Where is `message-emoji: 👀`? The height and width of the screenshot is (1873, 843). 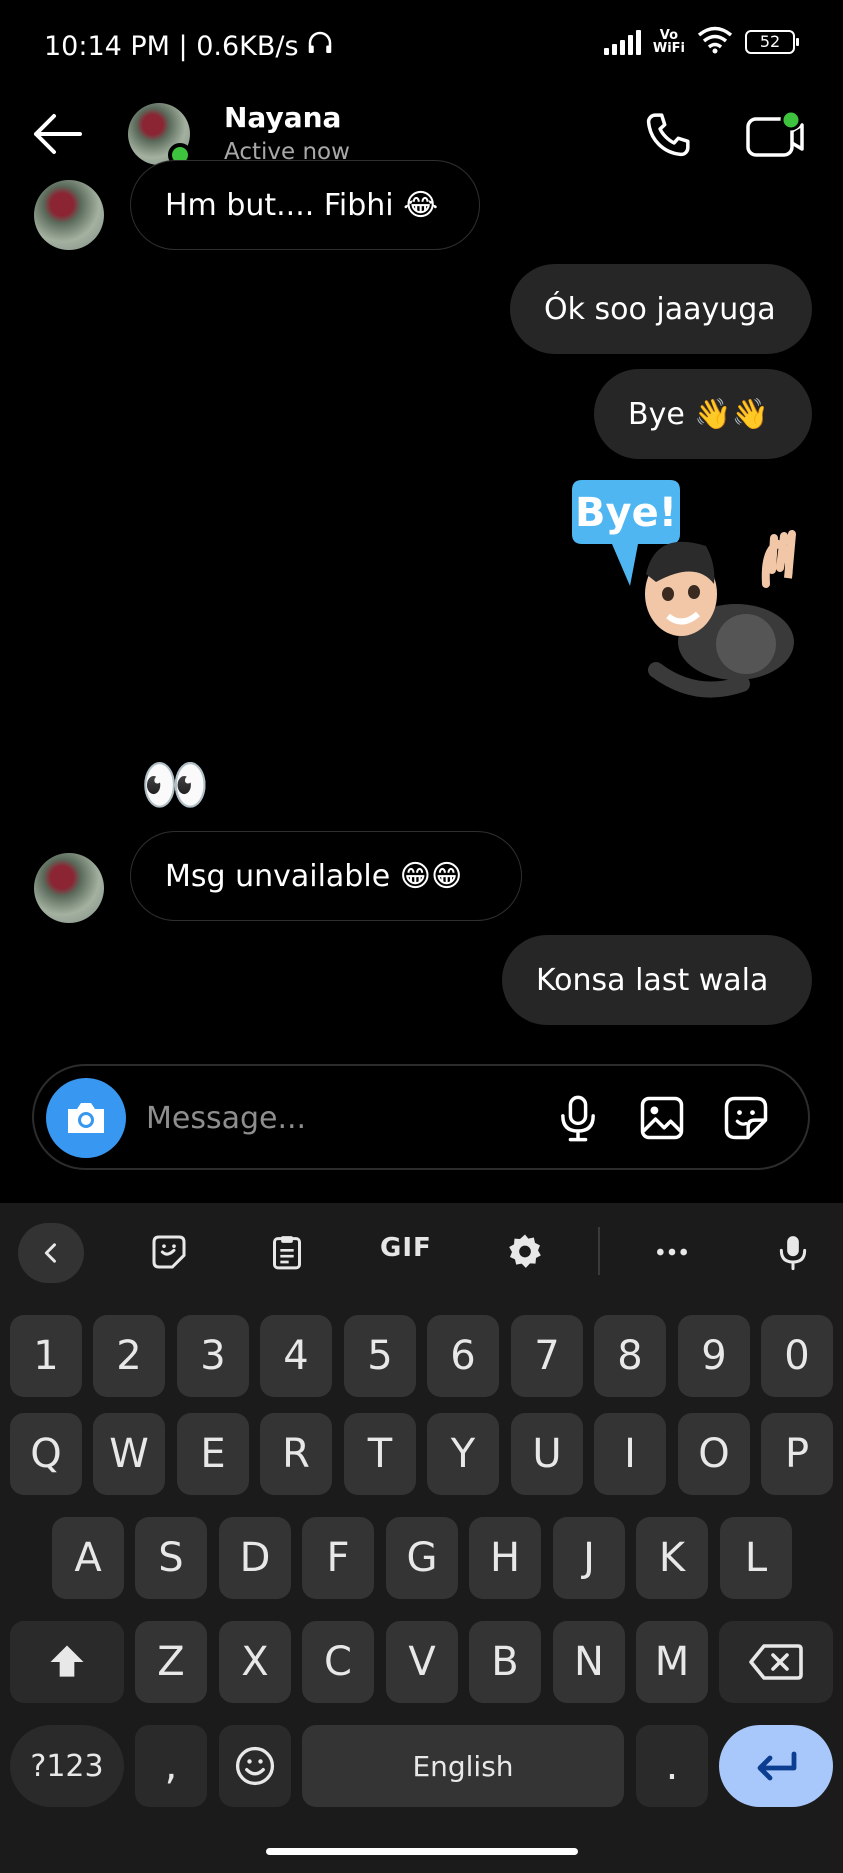 message-emoji: 👀 is located at coordinates (175, 785).